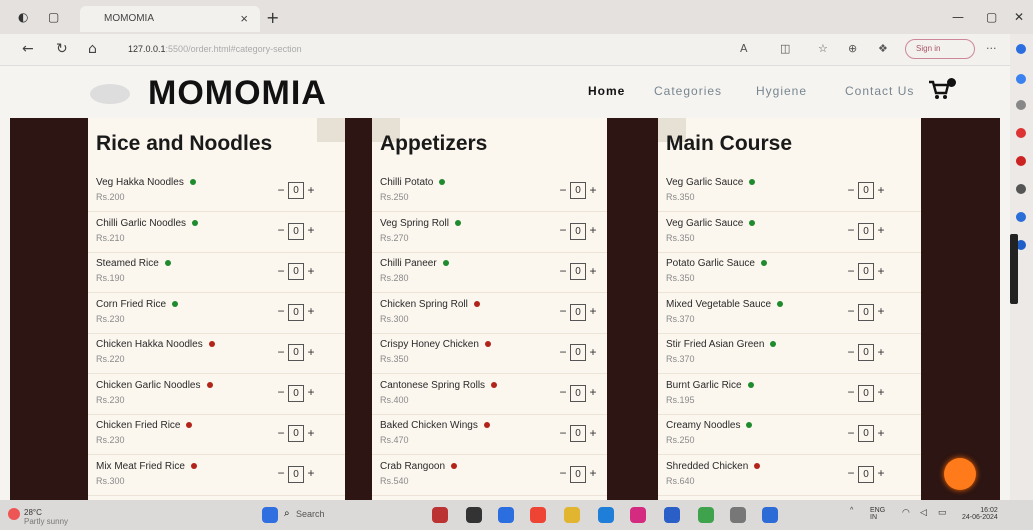 This screenshot has height=530, width=1033. Describe the element at coordinates (28, 49) in the screenshot. I see `back-icon: ←` at that location.